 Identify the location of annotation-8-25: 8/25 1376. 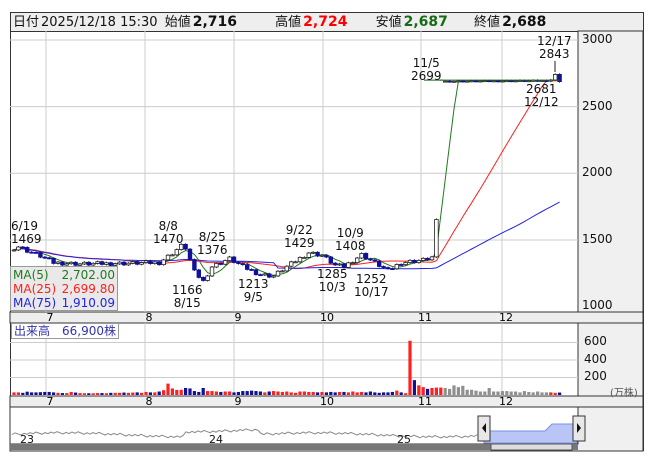
(212, 243).